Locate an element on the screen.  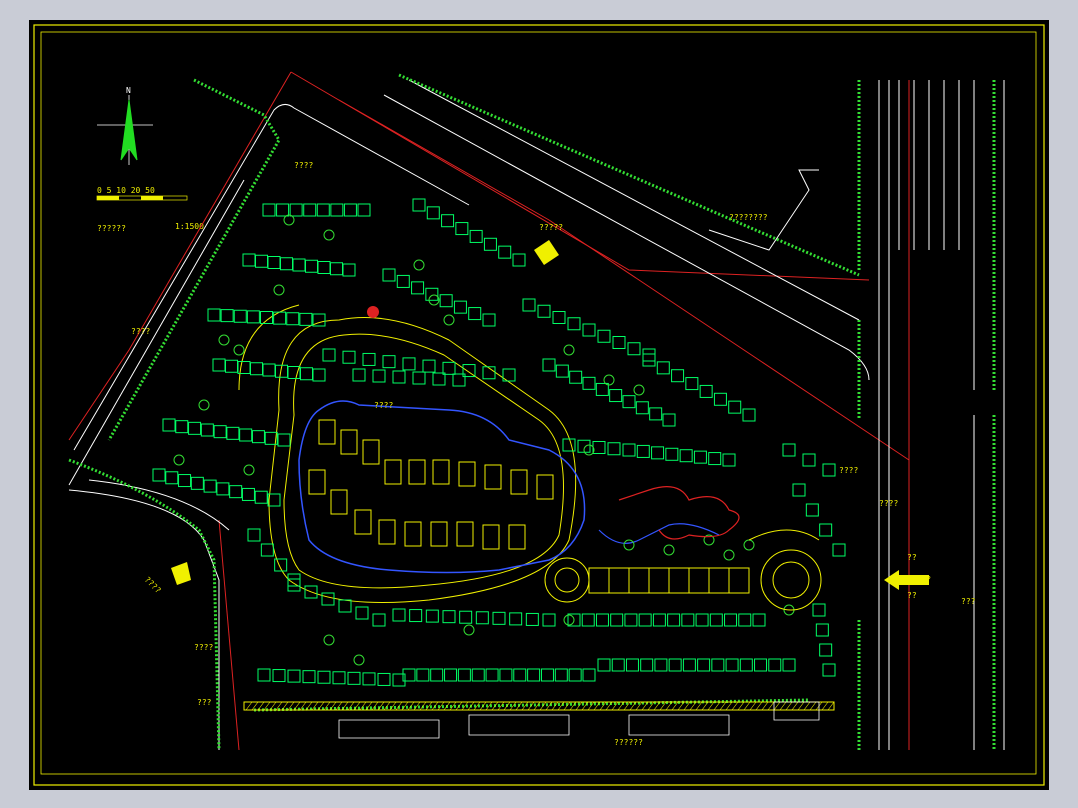
lake is located at coordinates (442, 487).